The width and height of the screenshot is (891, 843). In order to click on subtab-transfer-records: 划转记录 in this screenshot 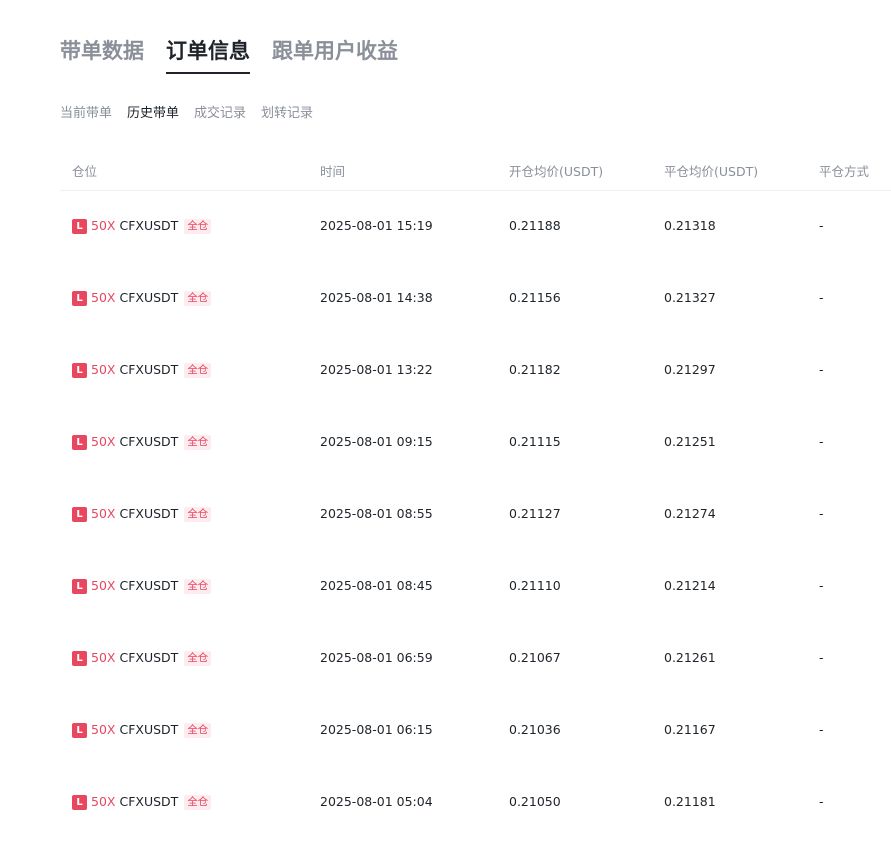, I will do `click(287, 114)`.